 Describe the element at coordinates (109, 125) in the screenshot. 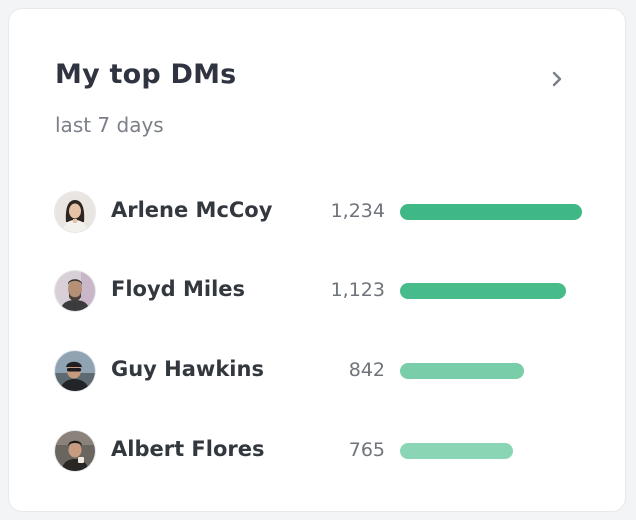

I see `card-subtitle: last 7 days` at that location.